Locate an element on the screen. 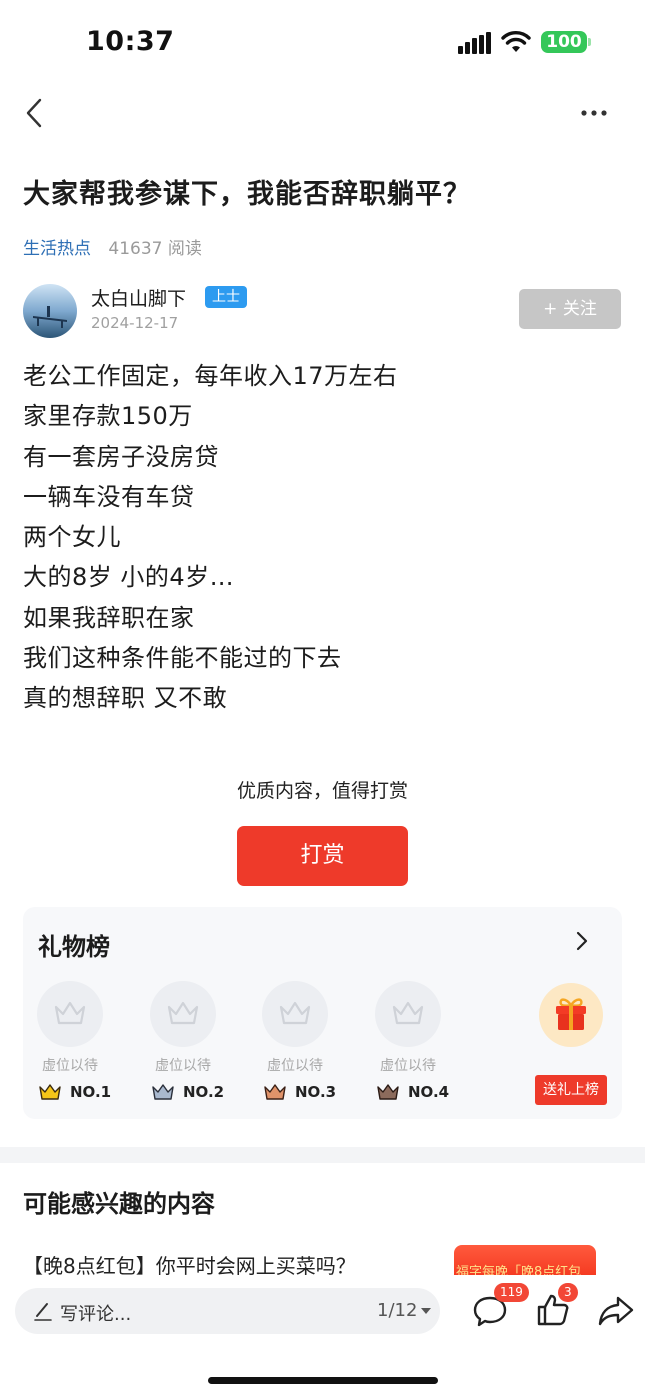  status-bar: 10:37 100 is located at coordinates (322, 45).